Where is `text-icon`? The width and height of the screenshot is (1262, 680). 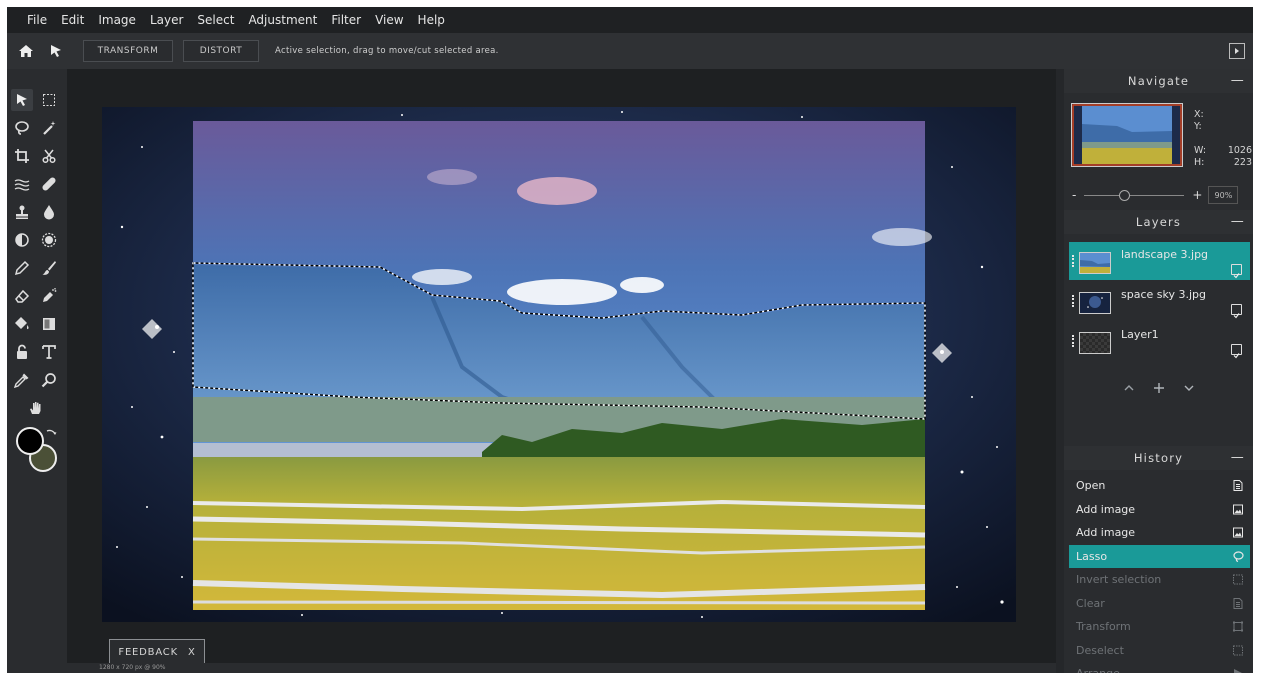
text-icon is located at coordinates (49, 352).